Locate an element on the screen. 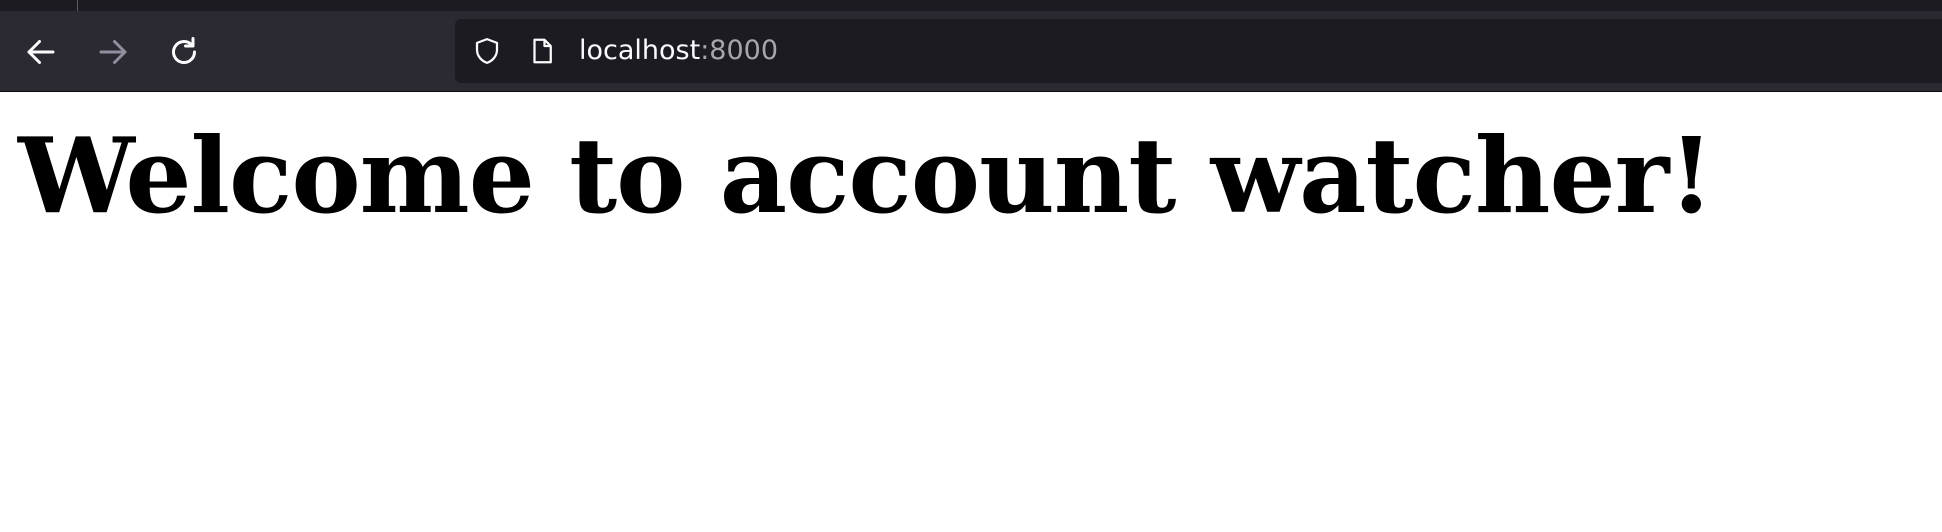  url-port: :8000 is located at coordinates (739, 50).